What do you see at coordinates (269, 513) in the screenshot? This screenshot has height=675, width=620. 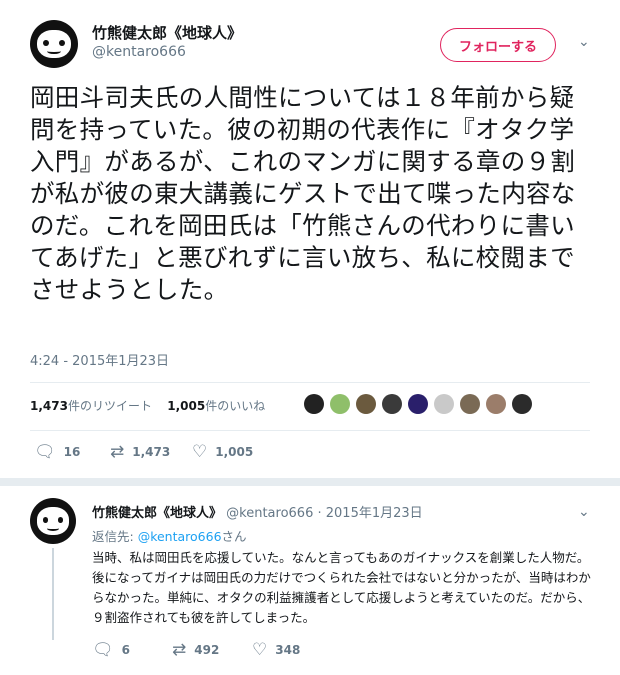 I see `reply-author-handle: @kentaro666` at bounding box center [269, 513].